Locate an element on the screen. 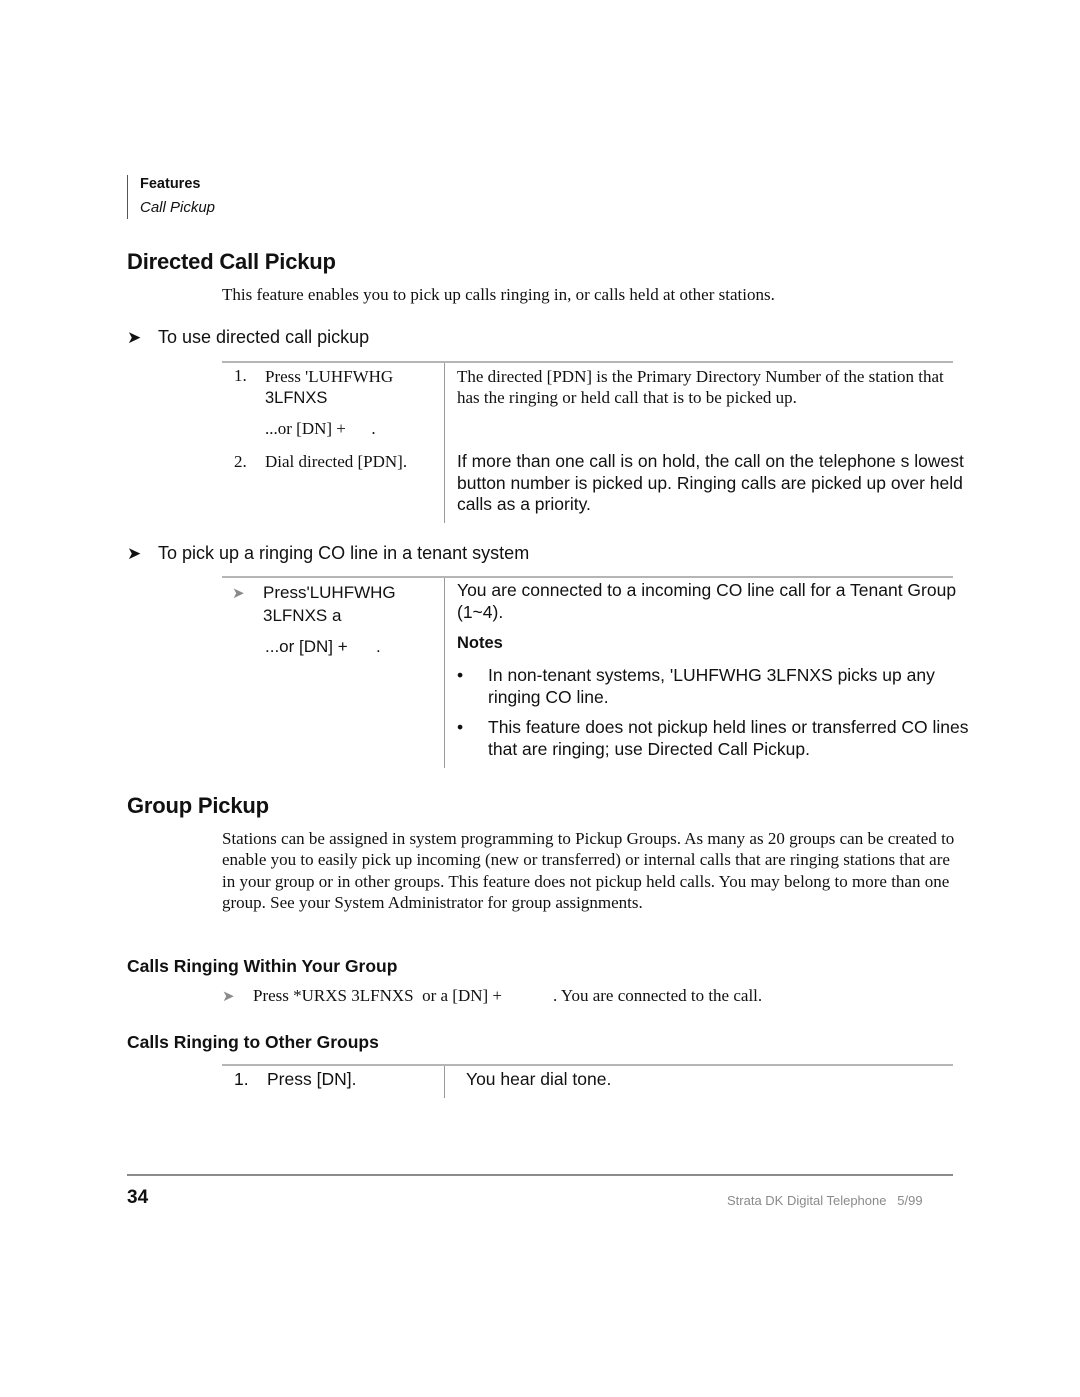 The width and height of the screenshot is (1080, 1397). procedure-heading-directed: ➤ To use directed call pickup is located at coordinates (248, 337).